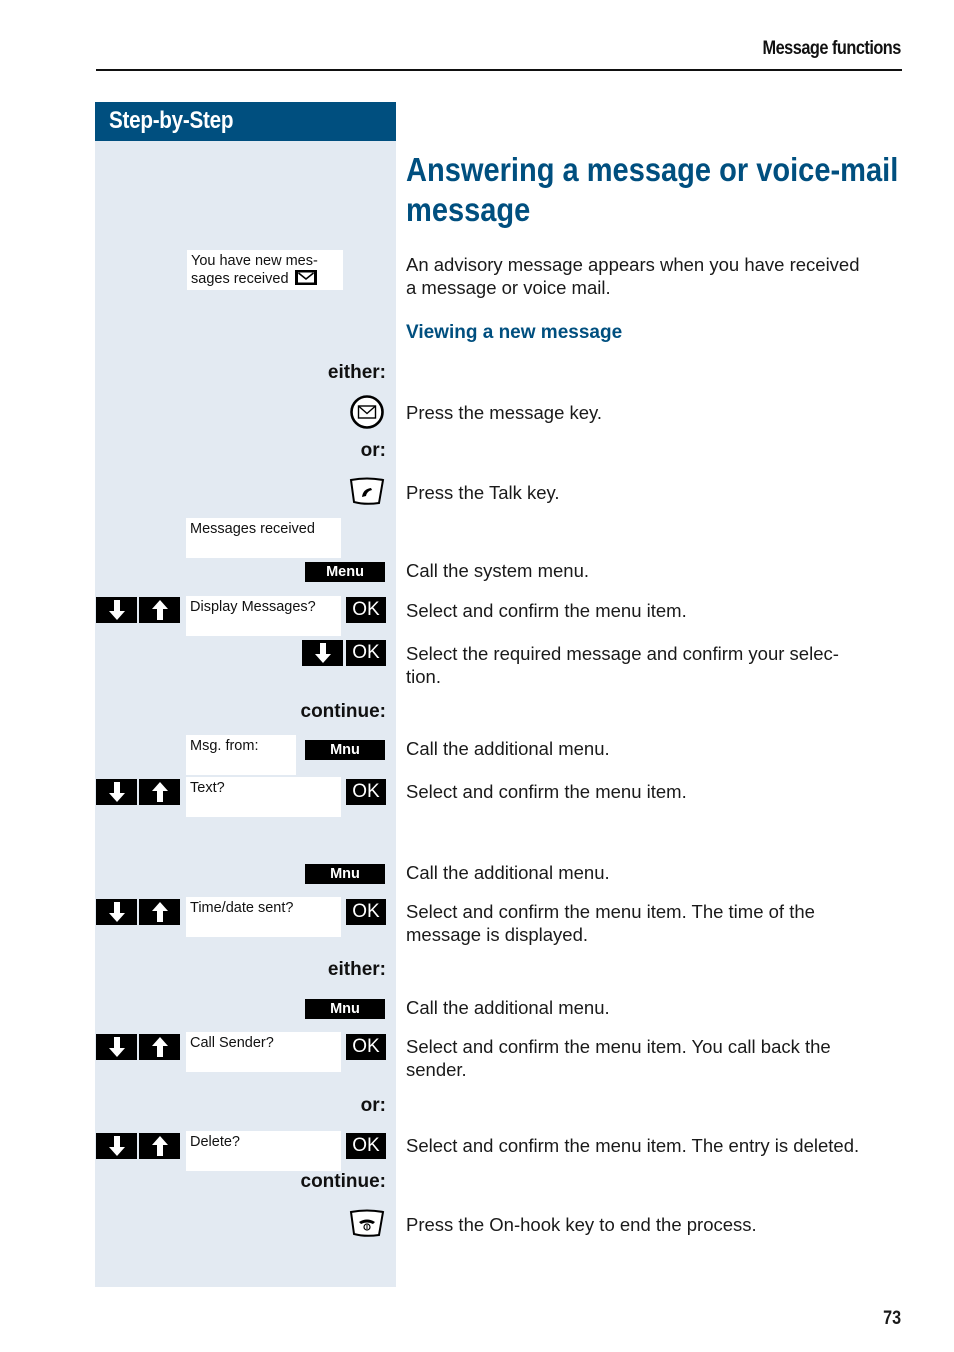 The width and height of the screenshot is (954, 1352). Describe the element at coordinates (832, 48) in the screenshot. I see `section-title: Message functions` at that location.